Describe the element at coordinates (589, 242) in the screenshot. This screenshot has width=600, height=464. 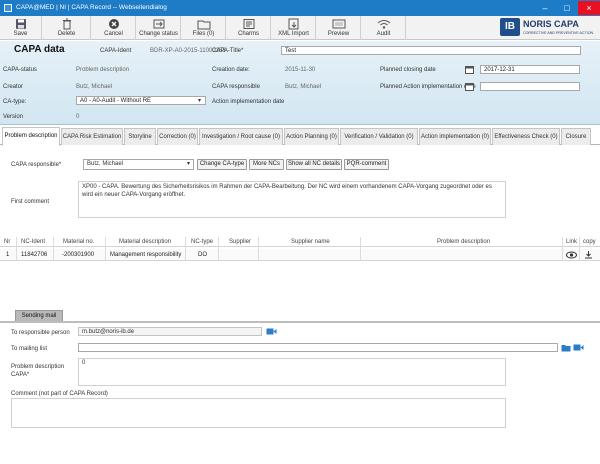
I see `col-header-copy: copy` at that location.